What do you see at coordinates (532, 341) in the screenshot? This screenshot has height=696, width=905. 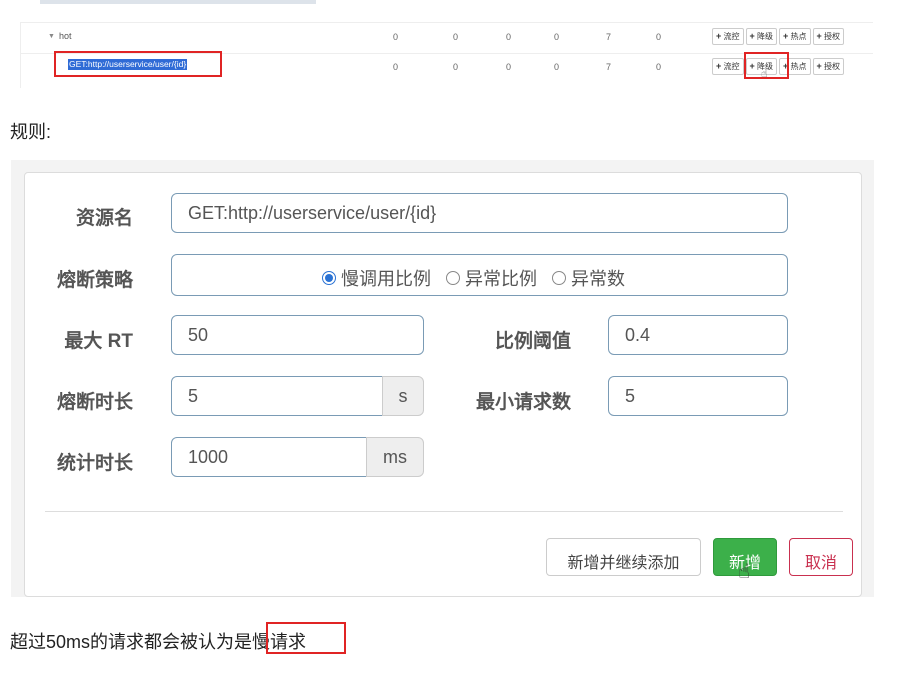 I see `ratio-label: 比例阈值` at bounding box center [532, 341].